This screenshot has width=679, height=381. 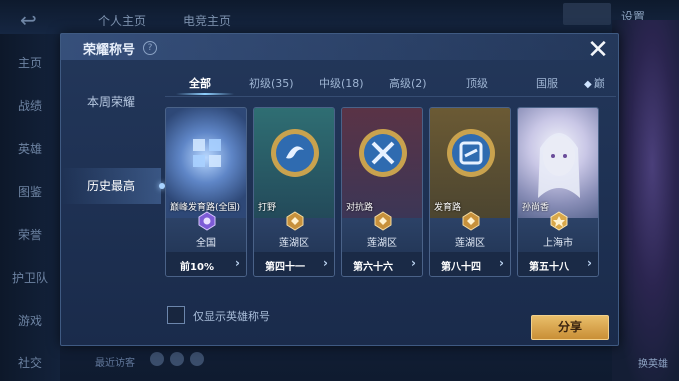 I want to click on title-card: 发育路 莲湖区 第八十四 ›, so click(x=470, y=192).